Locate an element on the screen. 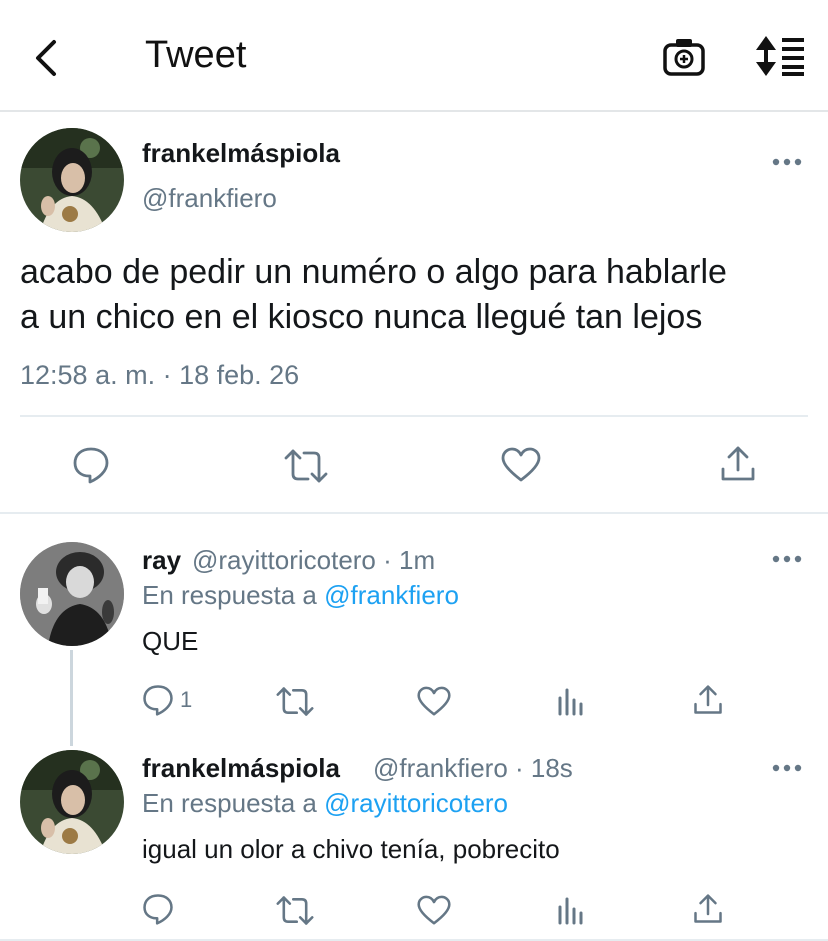  reply-author-name: ray is located at coordinates (161, 560).